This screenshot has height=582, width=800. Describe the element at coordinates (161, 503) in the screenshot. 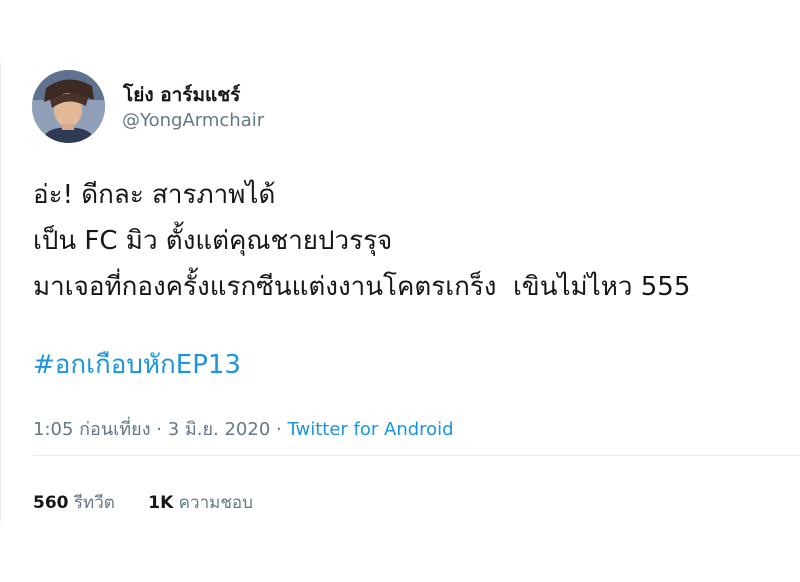

I see `likes-count: 1K` at that location.